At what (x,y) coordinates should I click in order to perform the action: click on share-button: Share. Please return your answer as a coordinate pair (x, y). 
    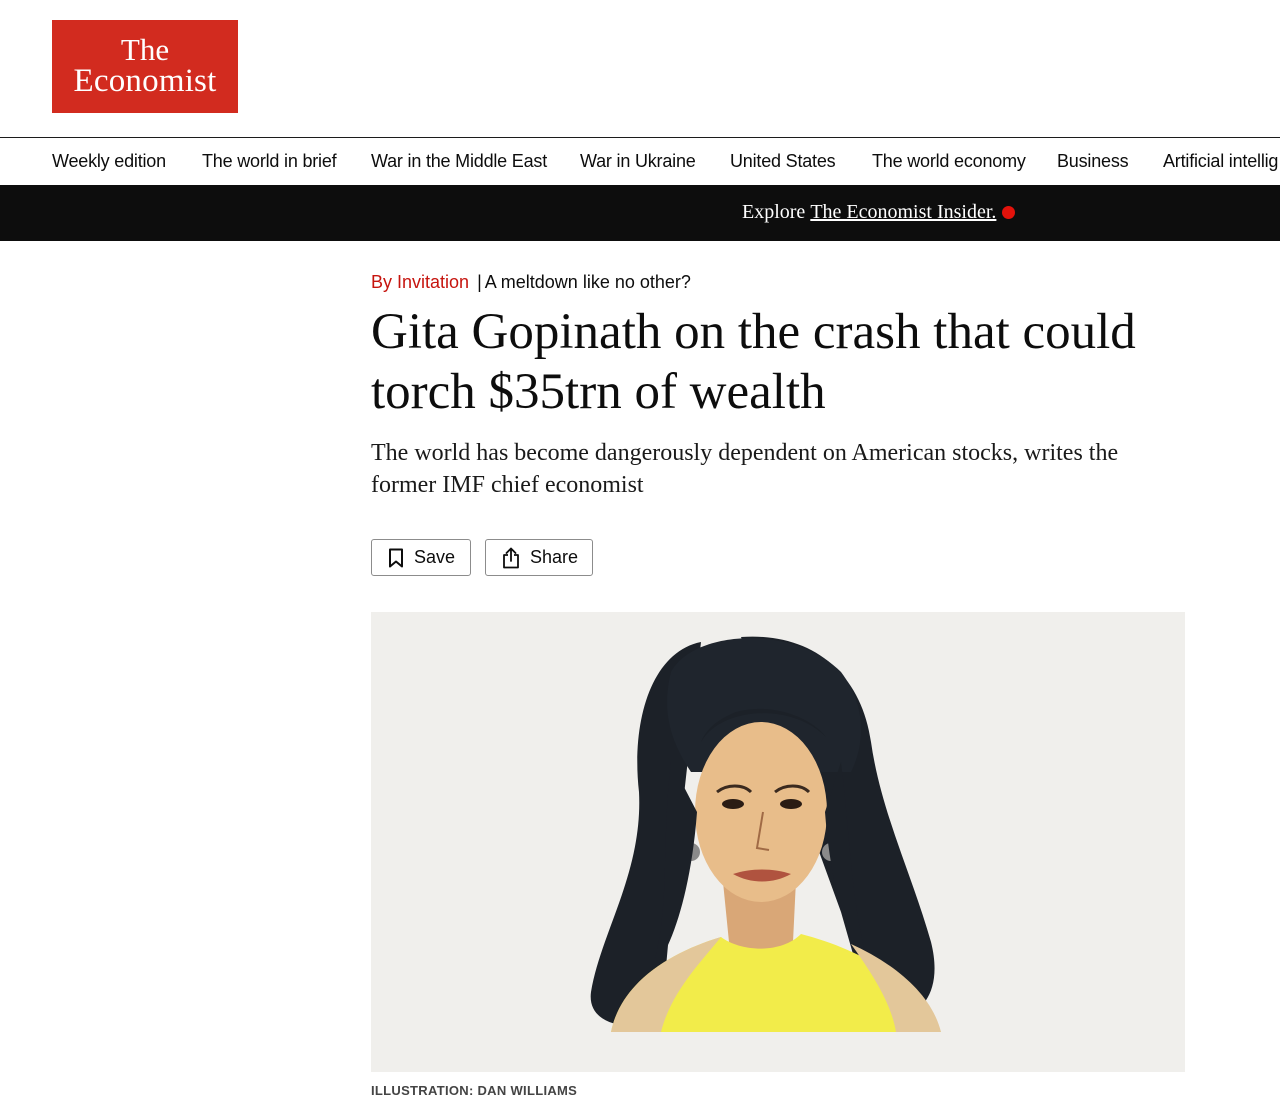
    Looking at the image, I should click on (539, 557).